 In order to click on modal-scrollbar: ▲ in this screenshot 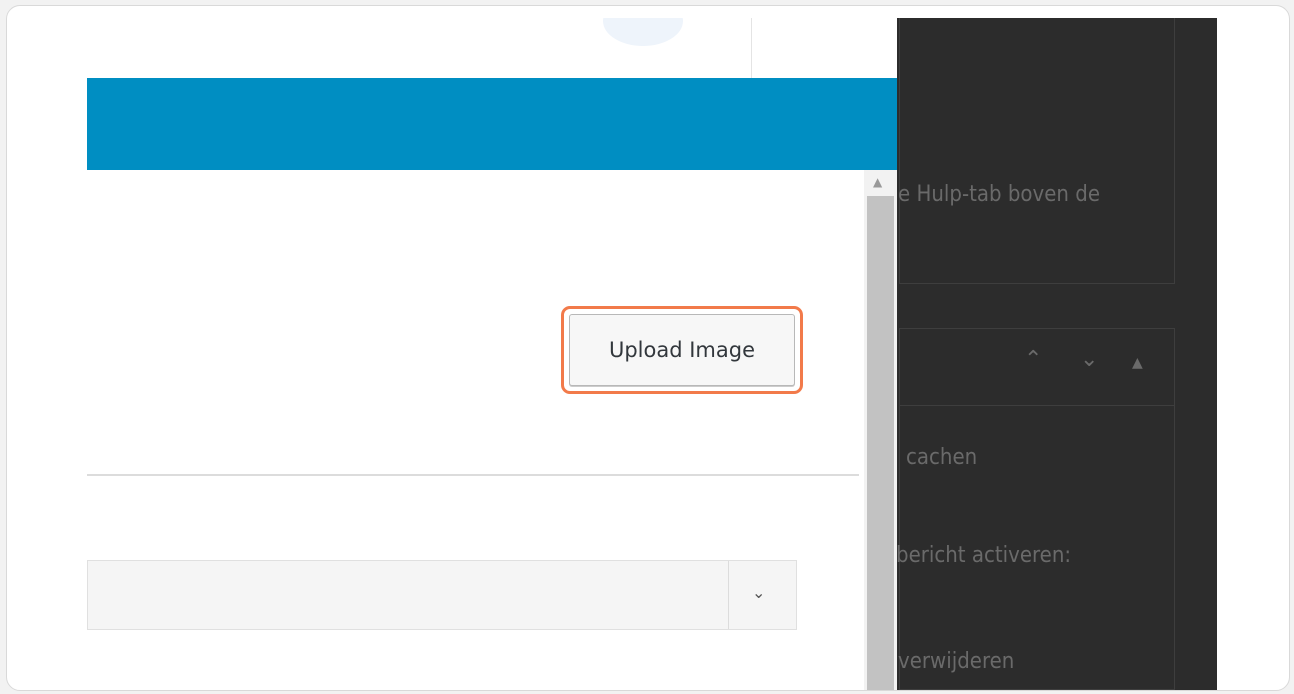, I will do `click(880, 430)`.